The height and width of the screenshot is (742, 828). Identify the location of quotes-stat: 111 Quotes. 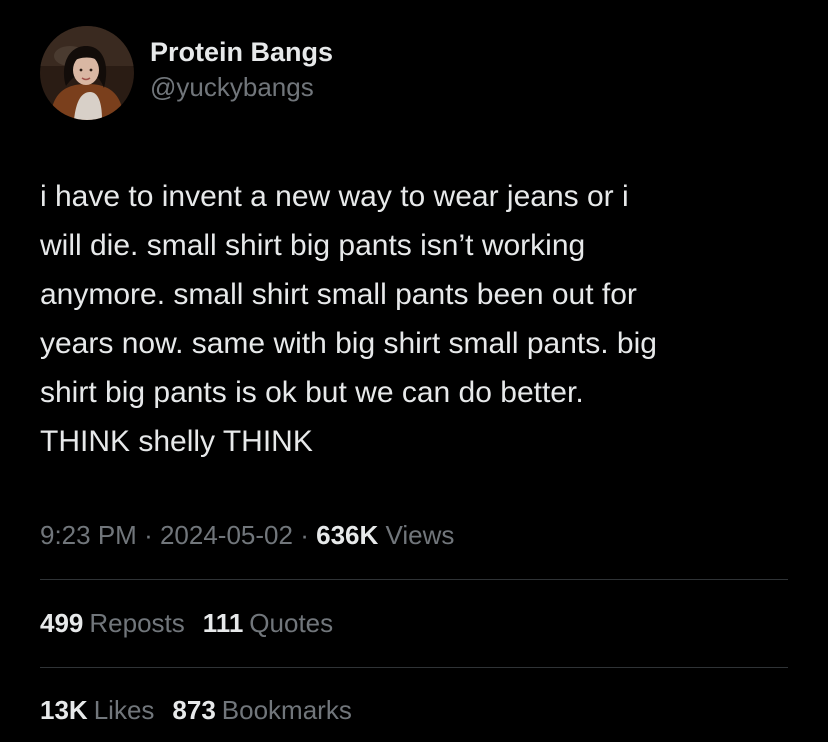
(268, 623).